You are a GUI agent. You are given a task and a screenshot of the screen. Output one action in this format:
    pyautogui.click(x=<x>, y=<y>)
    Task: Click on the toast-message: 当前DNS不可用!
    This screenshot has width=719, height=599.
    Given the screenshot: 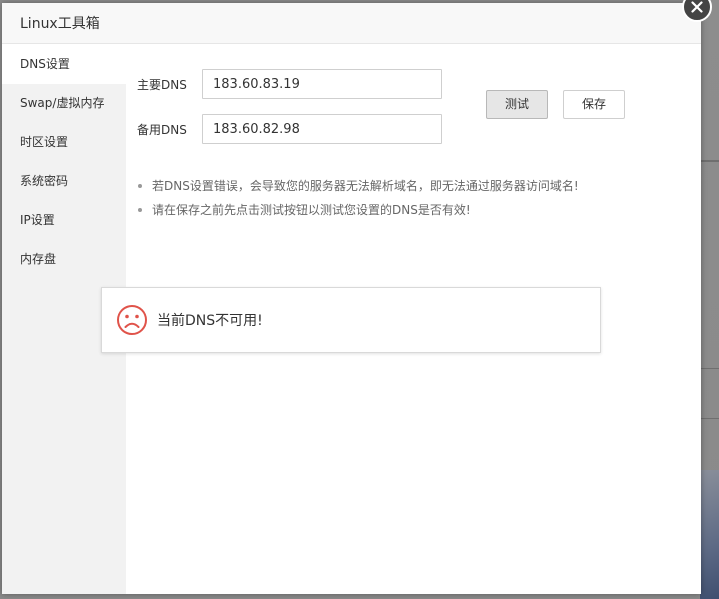 What is the action you would take?
    pyautogui.click(x=210, y=321)
    